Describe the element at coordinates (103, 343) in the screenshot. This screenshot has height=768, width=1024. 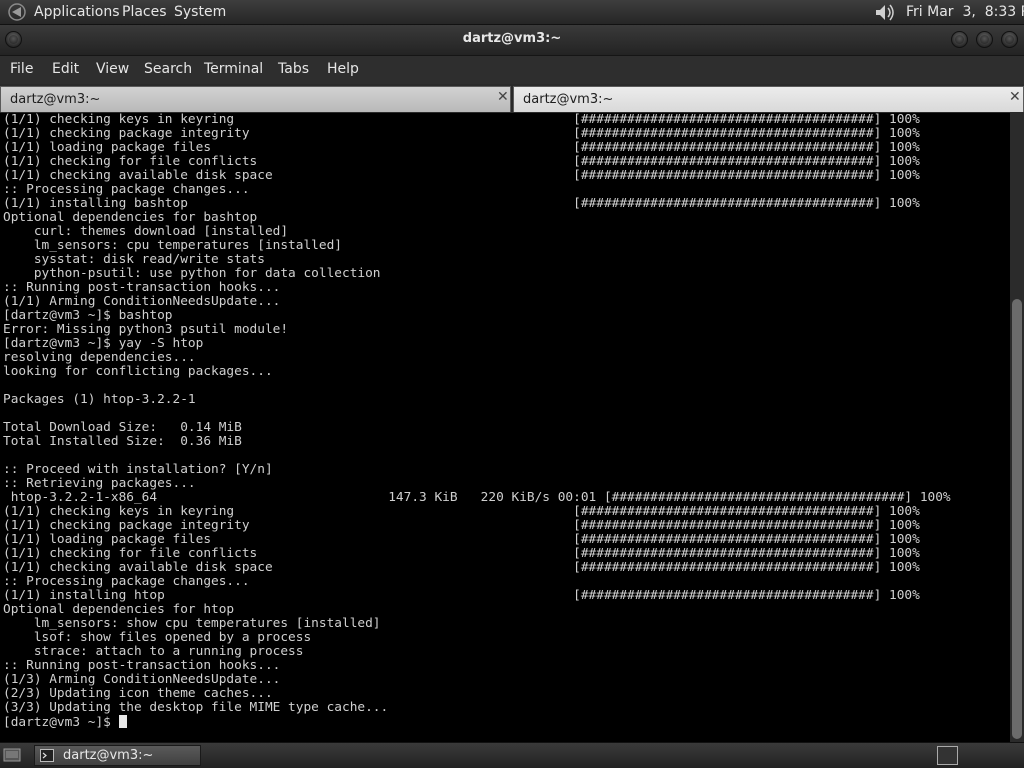
I see `terminal-line: [dartz@vm3 ~]$ yay -S htop` at that location.